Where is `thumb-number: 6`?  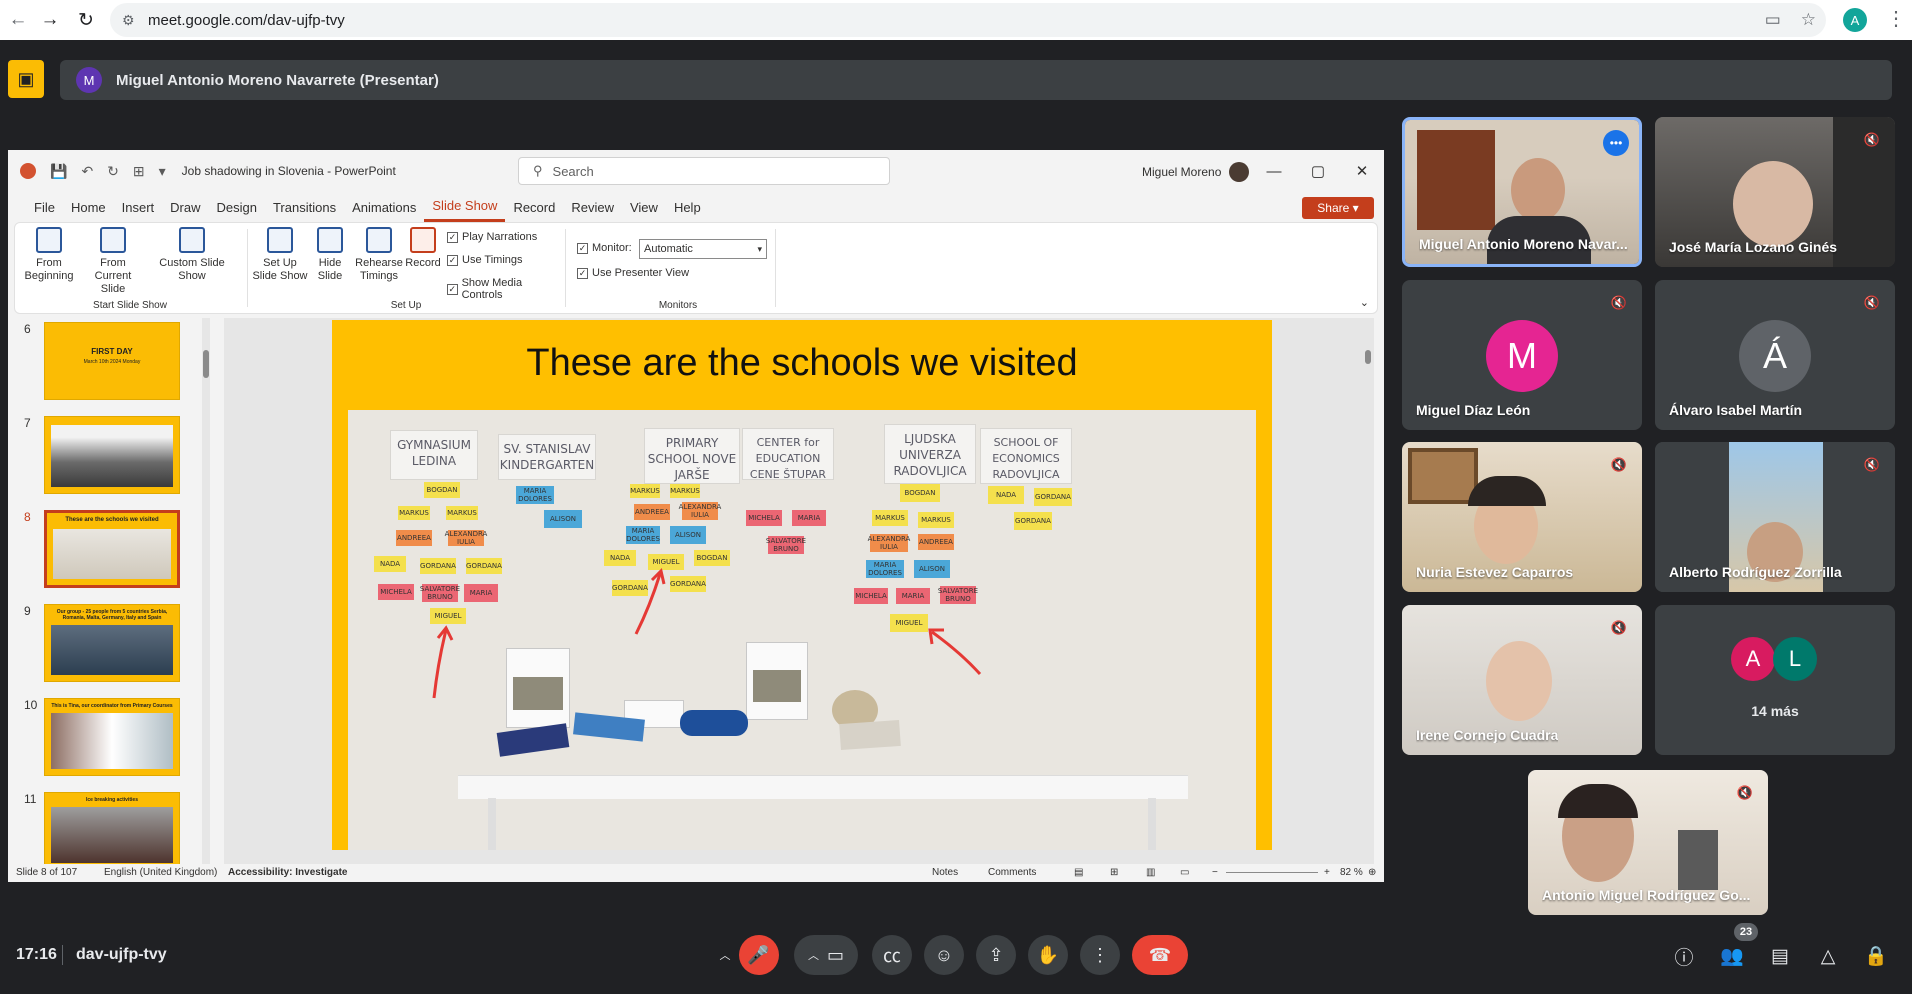
thumb-number: 6 is located at coordinates (27, 329).